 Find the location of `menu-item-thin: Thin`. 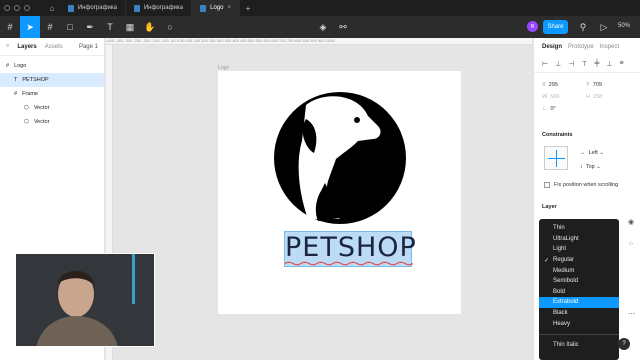

menu-item-thin: Thin is located at coordinates (579, 228).